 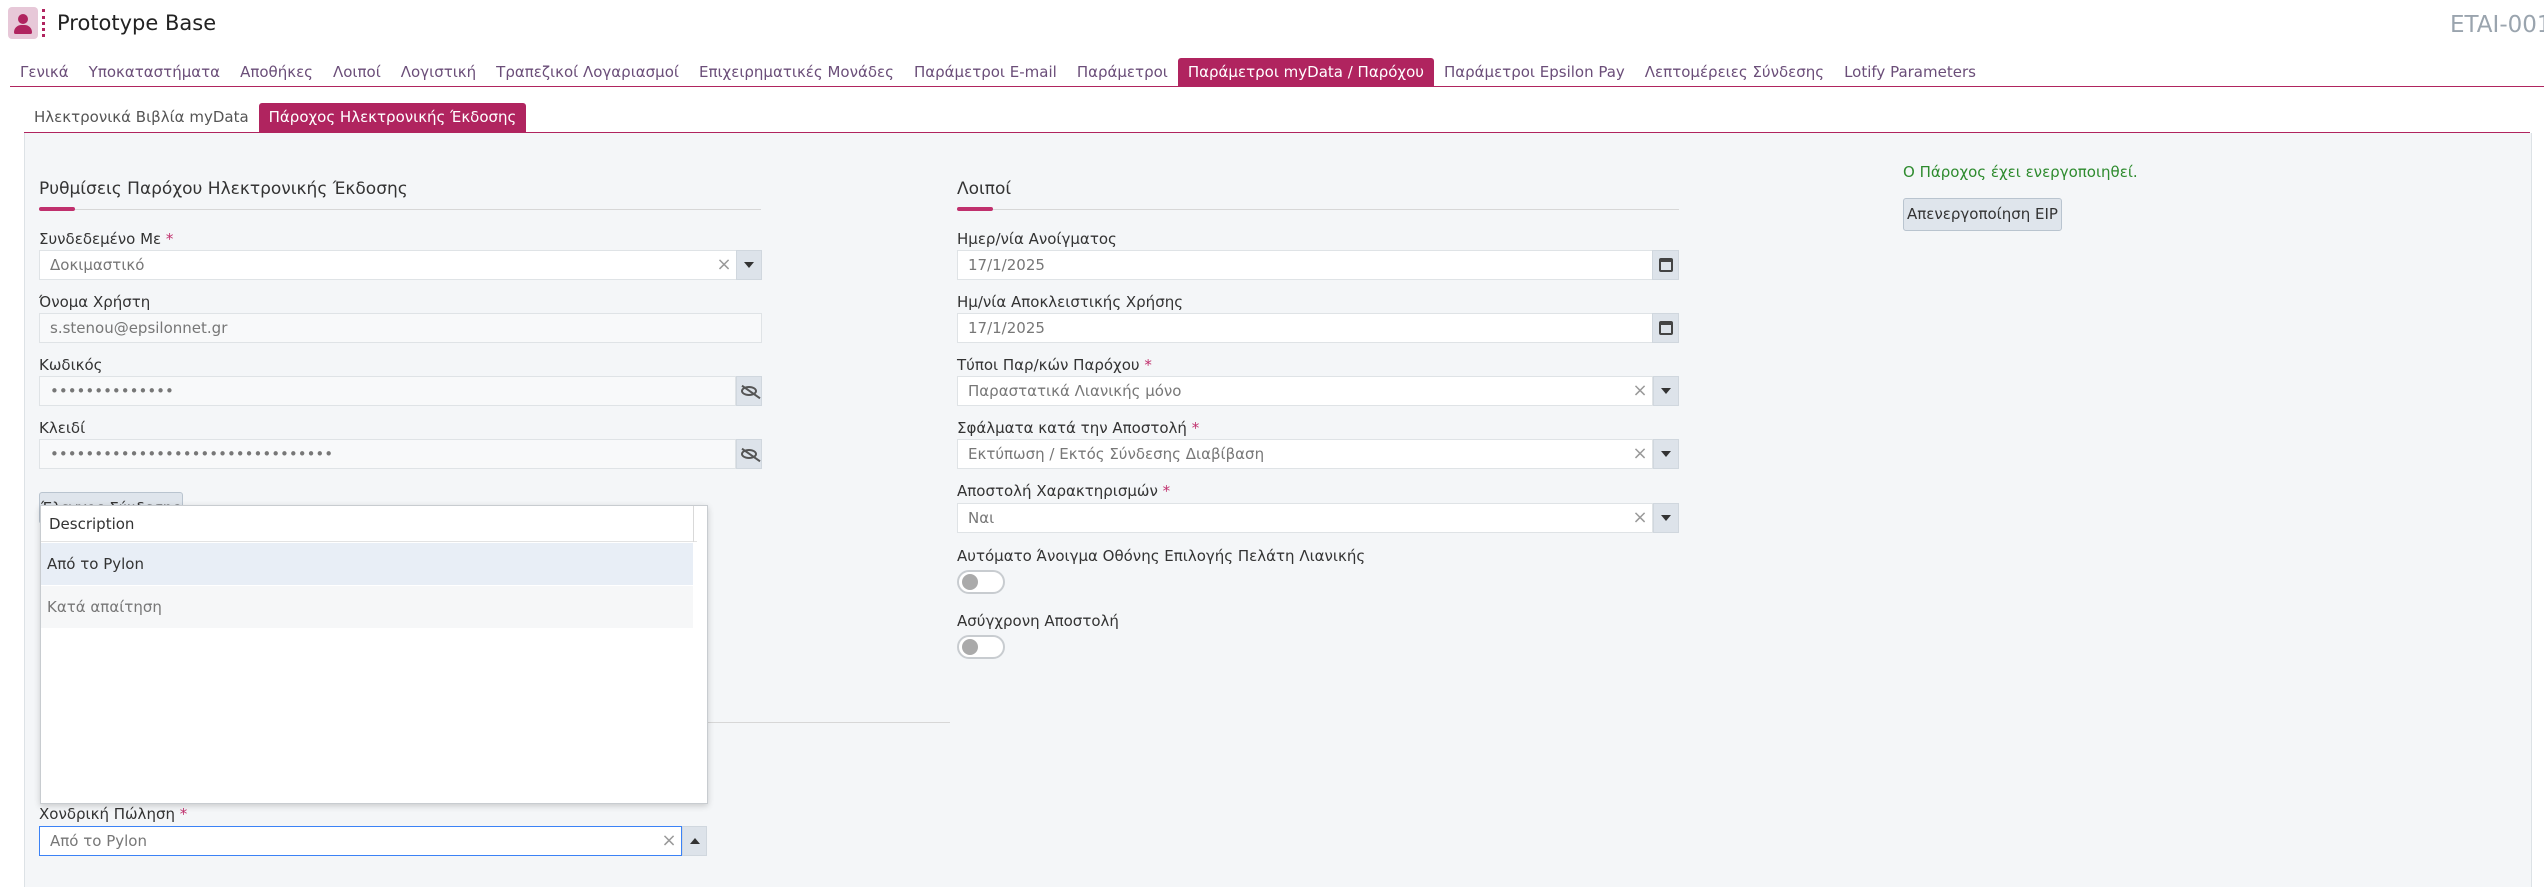 What do you see at coordinates (374, 654) in the screenshot?
I see `wholesale-dropdown-popup: Description Από το Pylon Κατά απαίτηση` at bounding box center [374, 654].